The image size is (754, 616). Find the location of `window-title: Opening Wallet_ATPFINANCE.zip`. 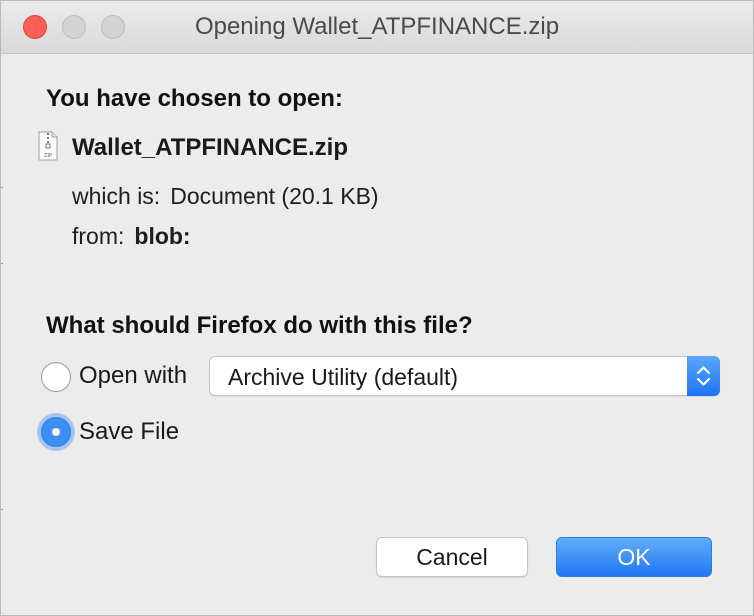

window-title: Opening Wallet_ATPFINANCE.zip is located at coordinates (377, 26).